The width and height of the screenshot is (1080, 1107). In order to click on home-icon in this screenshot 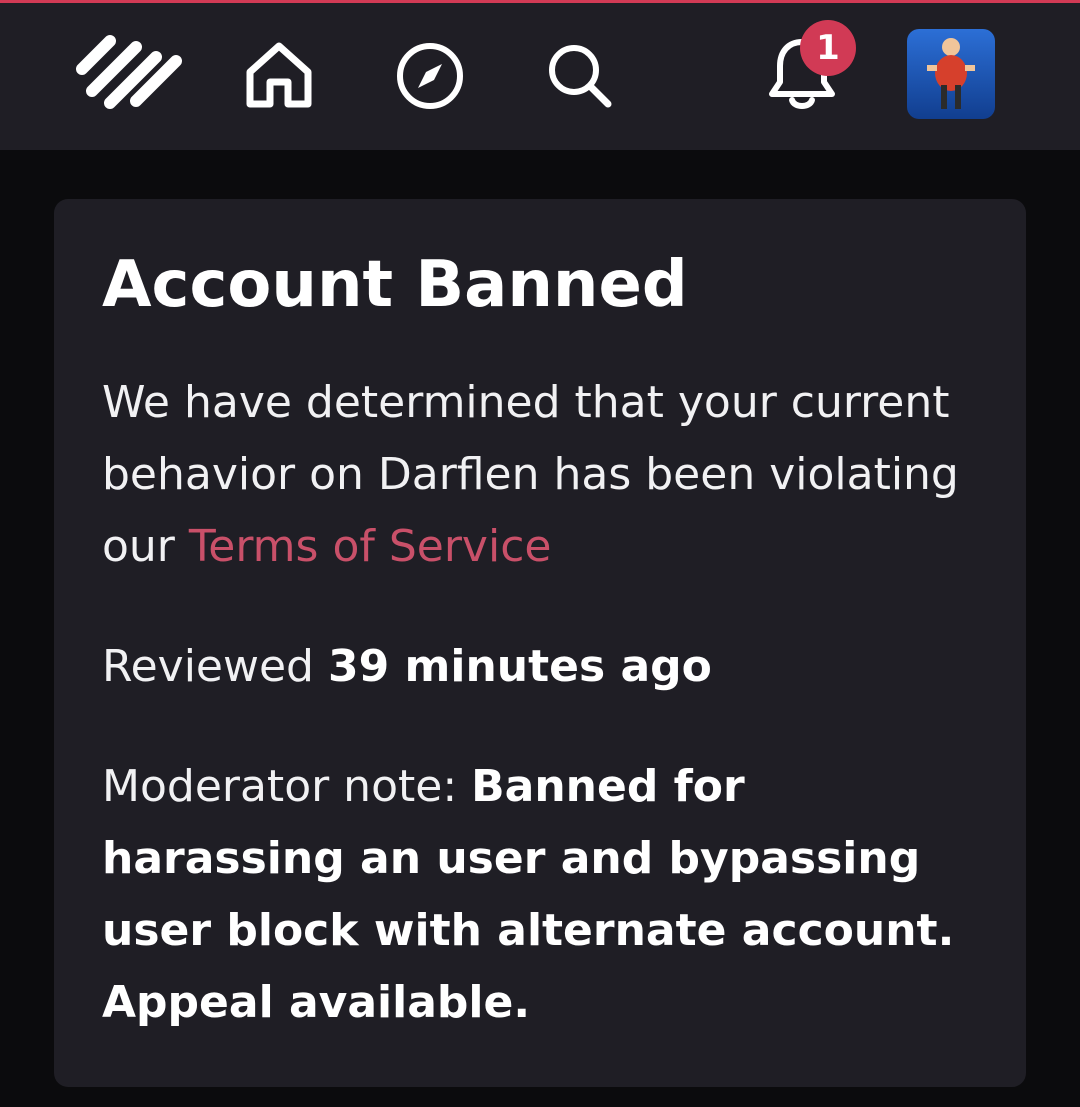, I will do `click(279, 76)`.